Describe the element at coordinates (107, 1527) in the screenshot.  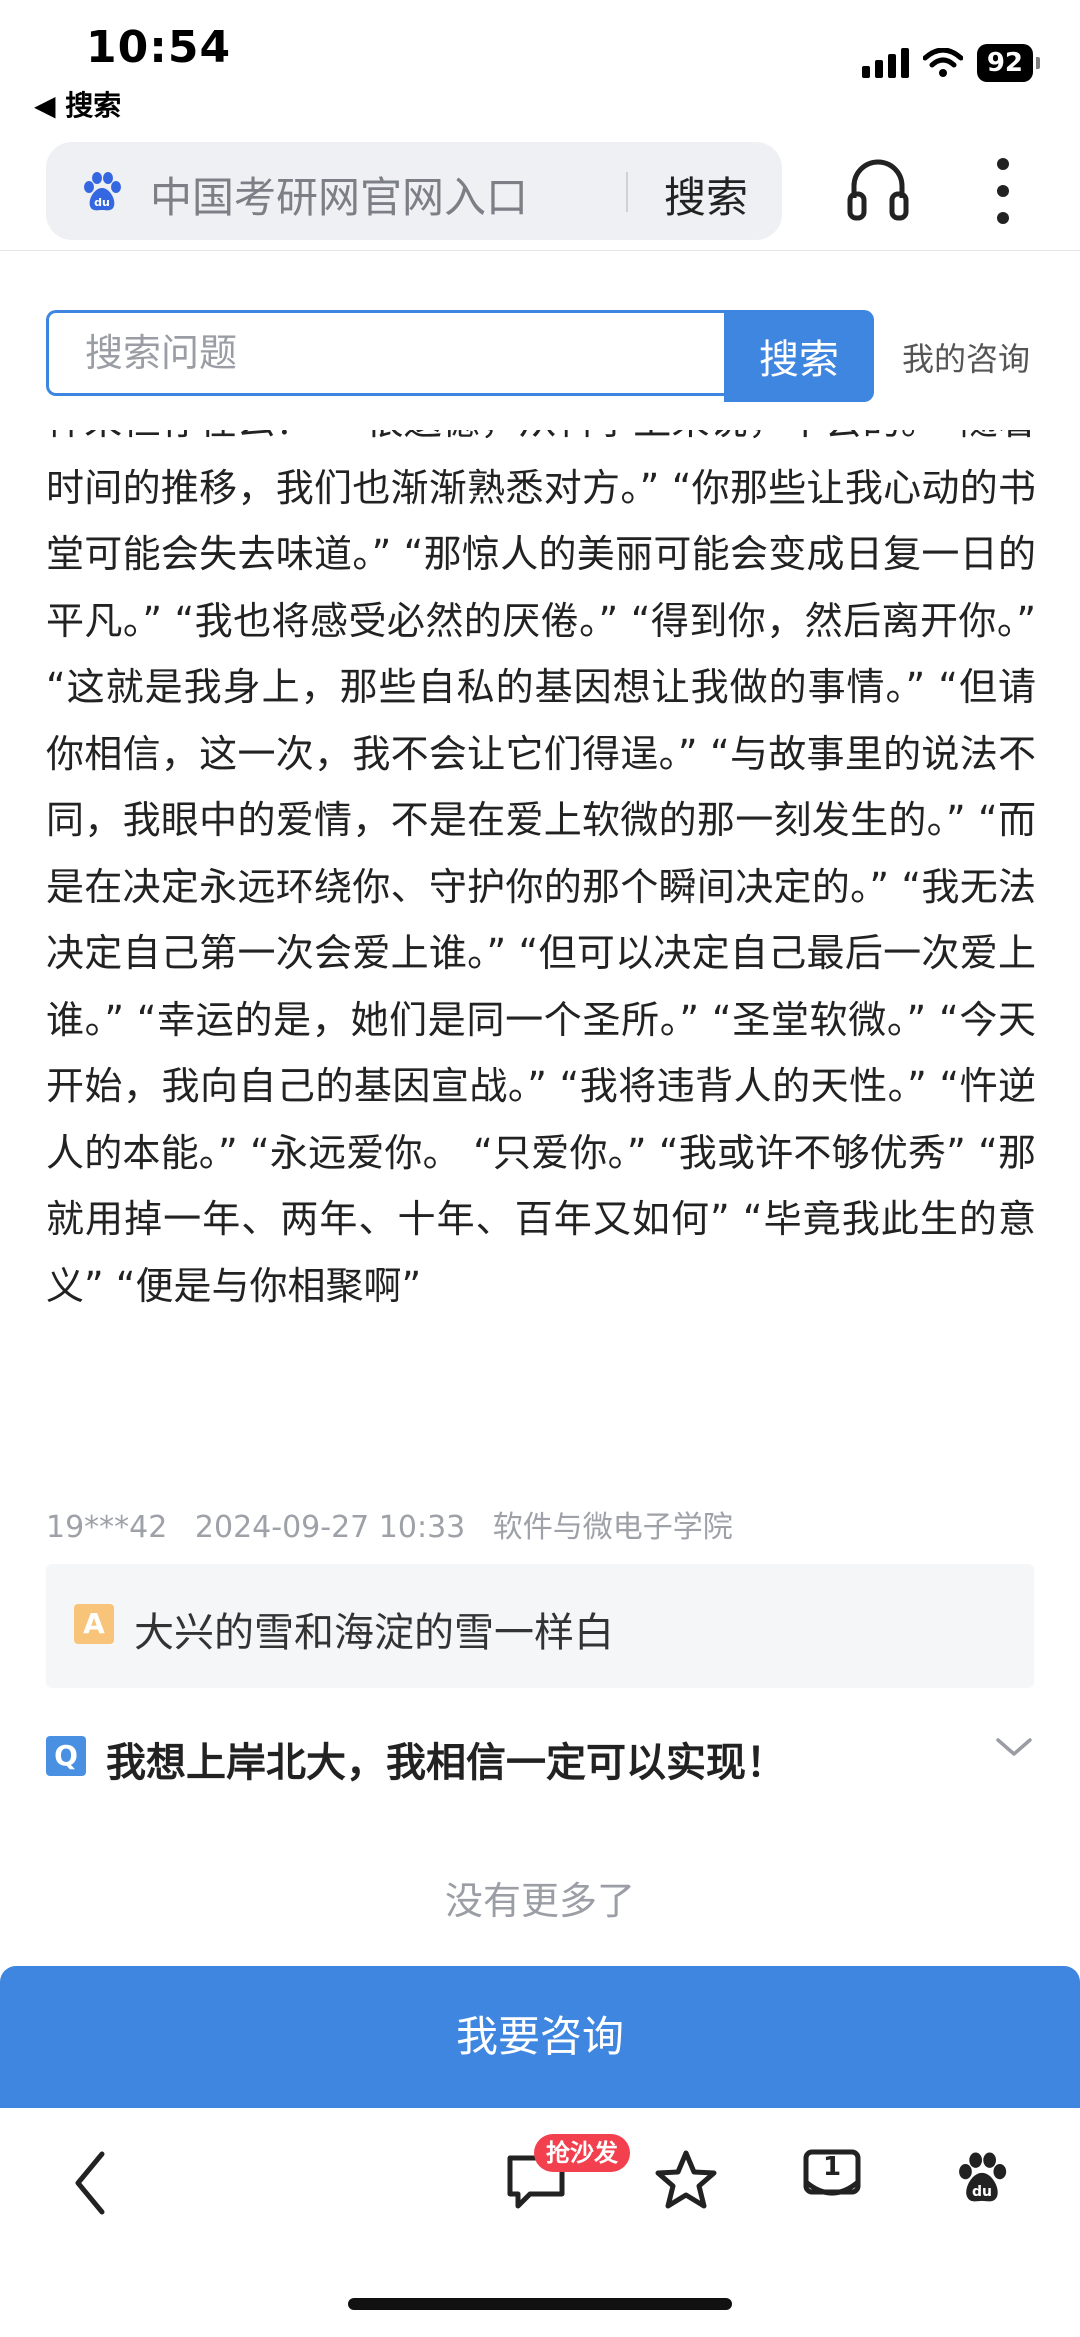
I see `post-user: 19***42` at that location.